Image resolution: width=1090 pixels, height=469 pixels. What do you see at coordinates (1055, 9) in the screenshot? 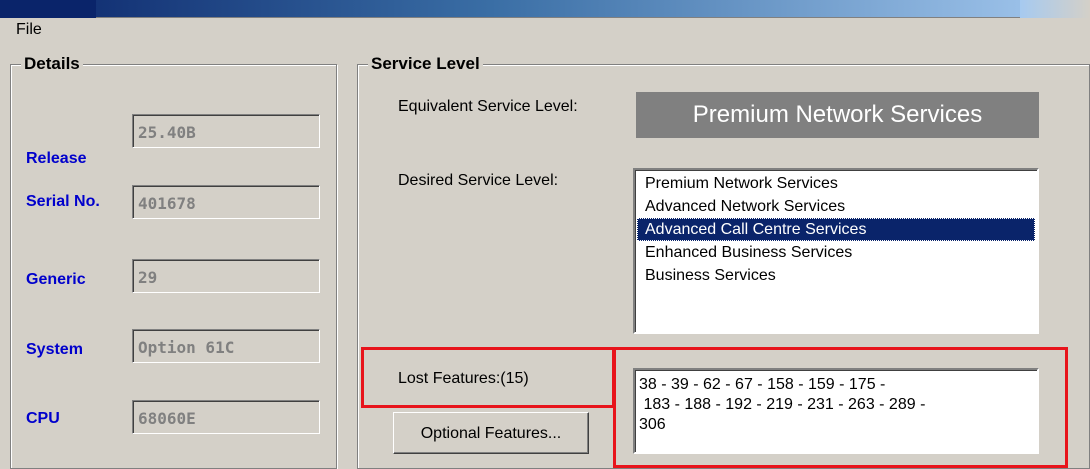
I see `title-bar-controls` at bounding box center [1055, 9].